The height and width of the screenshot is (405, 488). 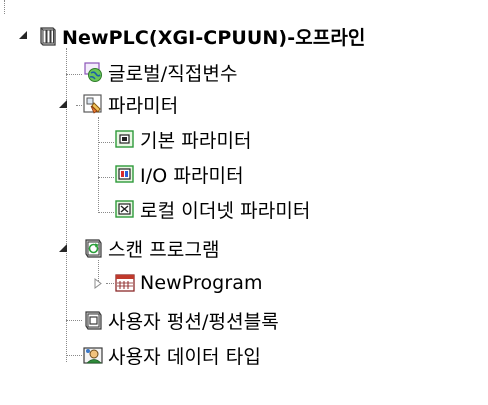 What do you see at coordinates (93, 248) in the screenshot?
I see `scan-program-icon` at bounding box center [93, 248].